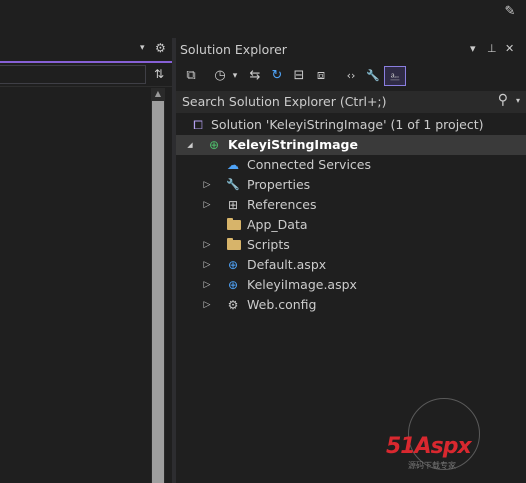 The height and width of the screenshot is (483, 526). What do you see at coordinates (282, 204) in the screenshot?
I see `tree-item-label: References` at bounding box center [282, 204].